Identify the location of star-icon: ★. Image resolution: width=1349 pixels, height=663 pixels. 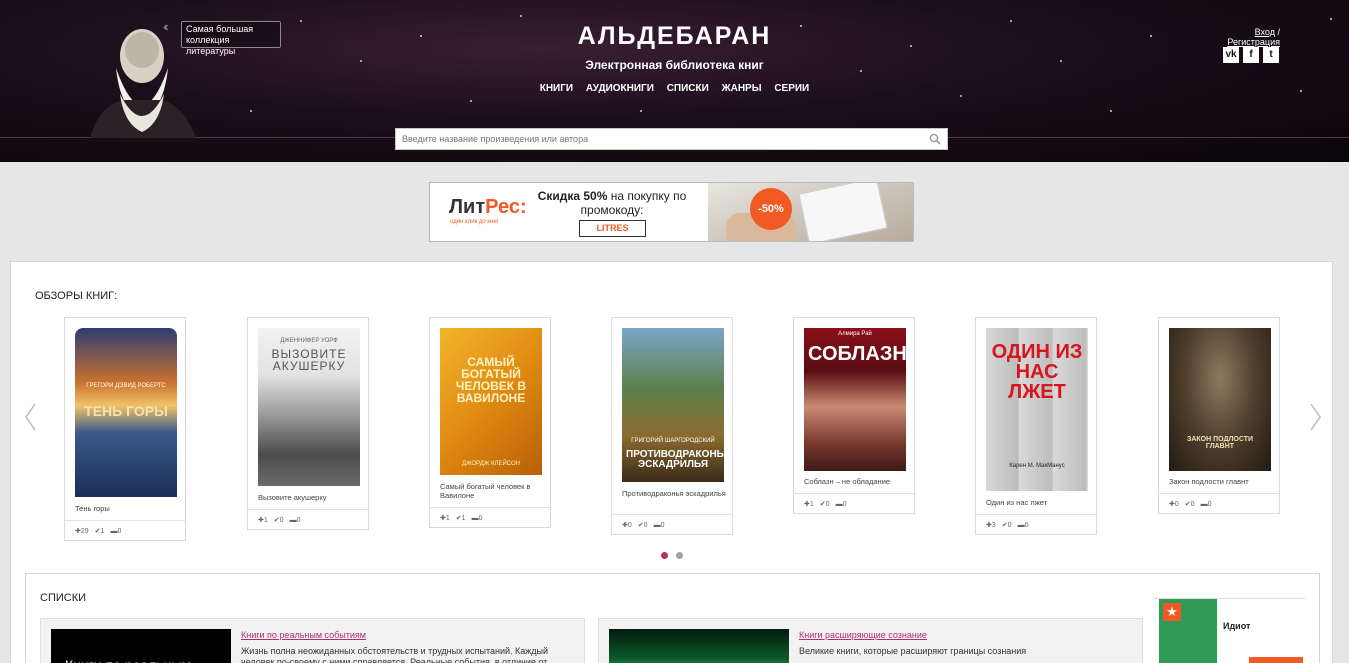
(1172, 612).